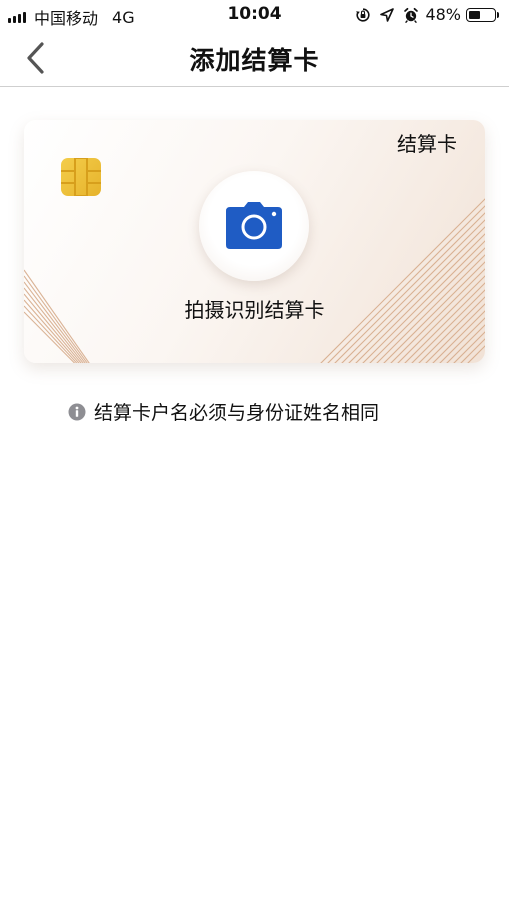  What do you see at coordinates (254, 15) in the screenshot?
I see `status-bar: 中国移动 4G 10:04 48%` at bounding box center [254, 15].